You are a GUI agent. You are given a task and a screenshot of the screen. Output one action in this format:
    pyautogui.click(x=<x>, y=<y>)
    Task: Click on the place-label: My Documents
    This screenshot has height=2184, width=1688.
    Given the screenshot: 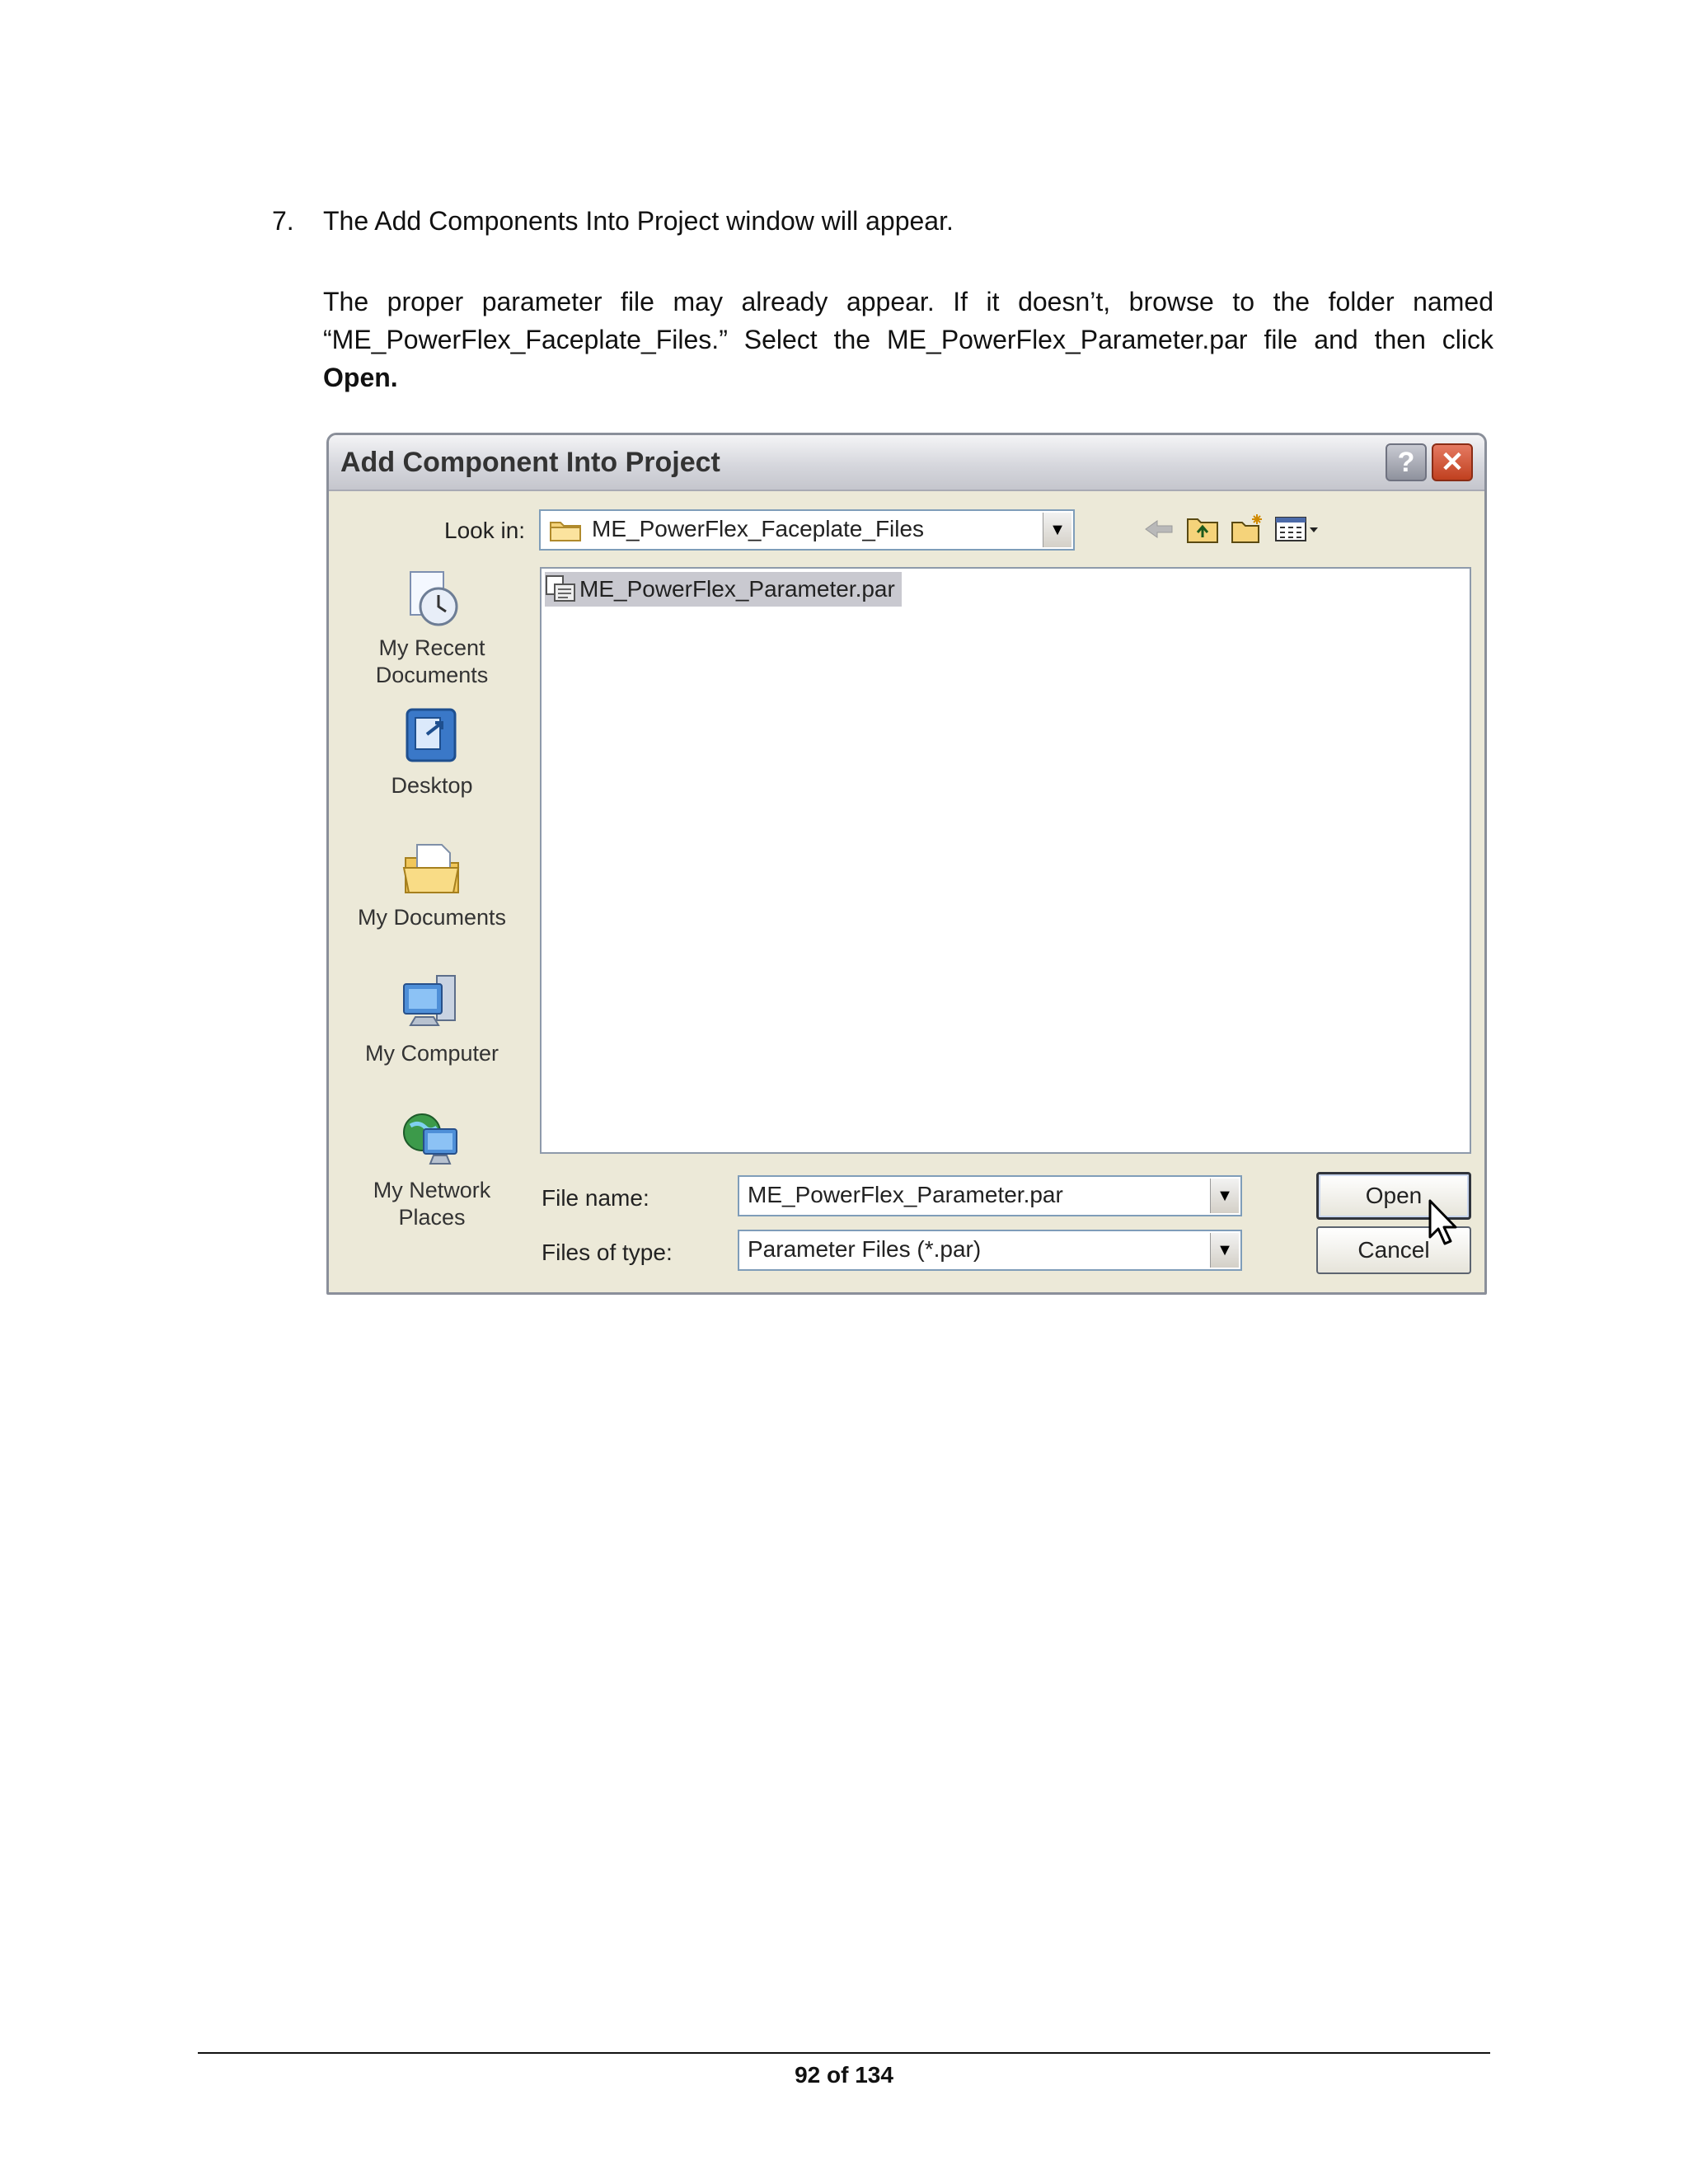 What is the action you would take?
    pyautogui.click(x=432, y=917)
    